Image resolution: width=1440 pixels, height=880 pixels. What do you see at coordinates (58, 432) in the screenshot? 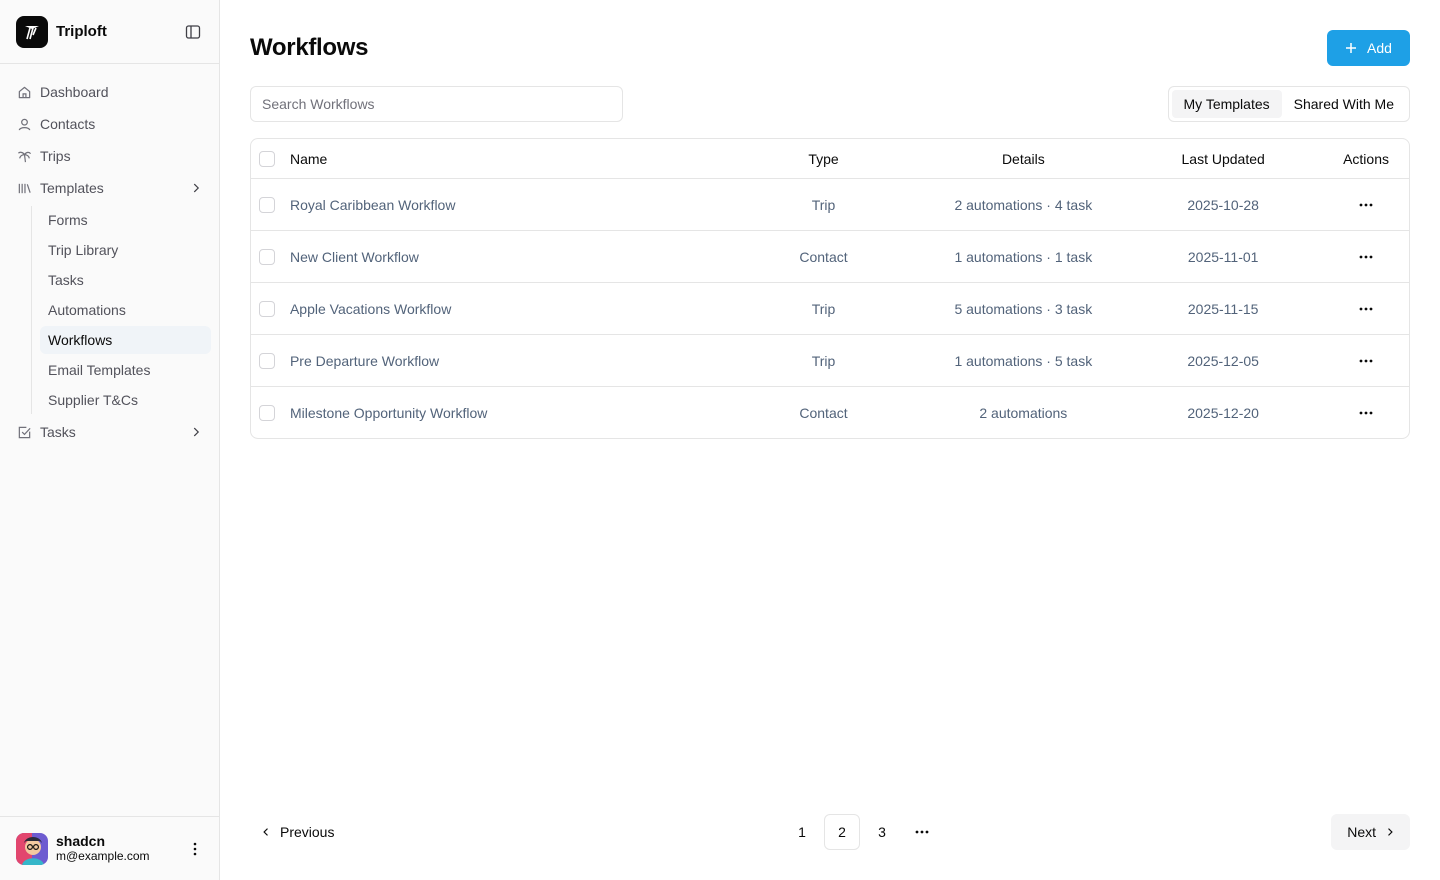
I see `sidebar-item-label: Tasks` at bounding box center [58, 432].